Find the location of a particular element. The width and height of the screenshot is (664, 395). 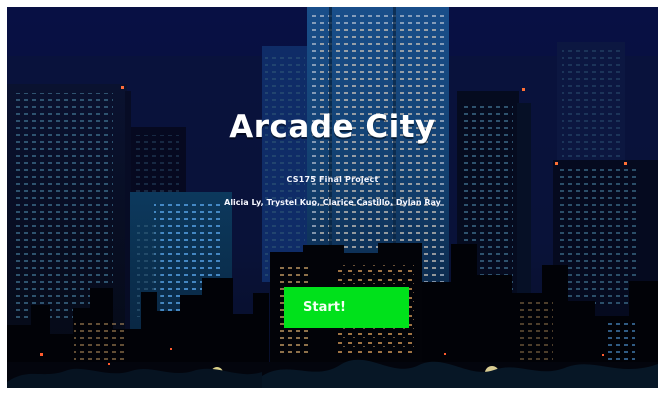

start-button: Start! is located at coordinates (346, 307).